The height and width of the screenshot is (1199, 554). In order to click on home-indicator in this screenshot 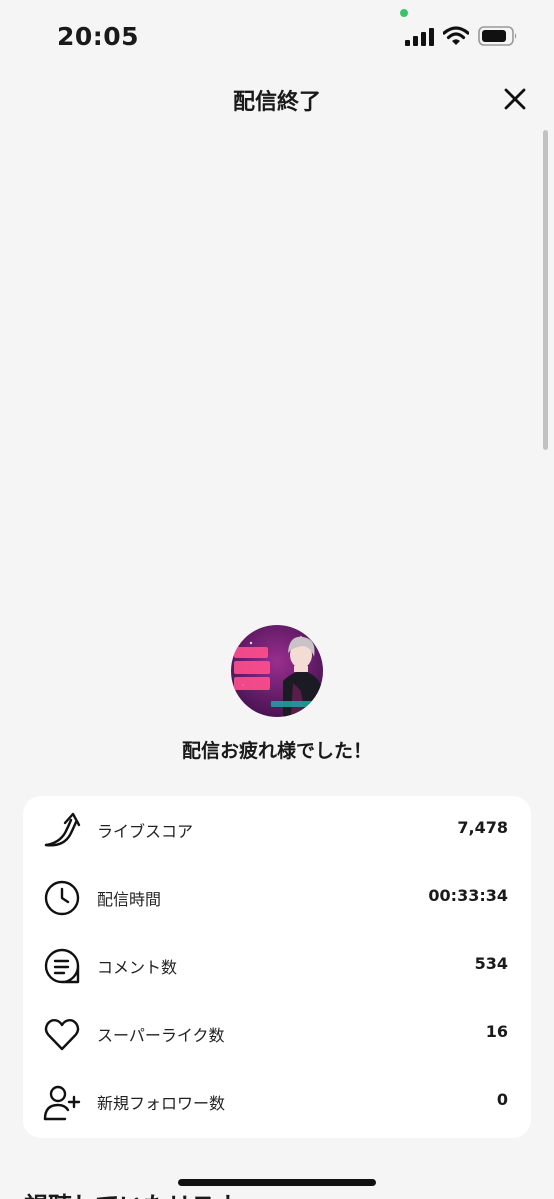, I will do `click(277, 1182)`.